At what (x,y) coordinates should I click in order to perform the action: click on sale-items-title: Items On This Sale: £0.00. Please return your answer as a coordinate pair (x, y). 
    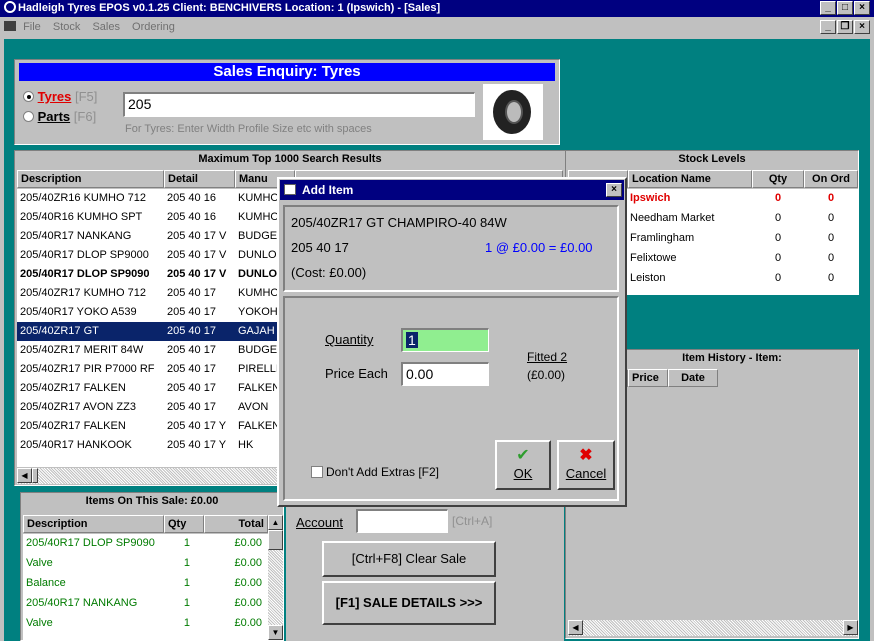
    Looking at the image, I should click on (152, 501).